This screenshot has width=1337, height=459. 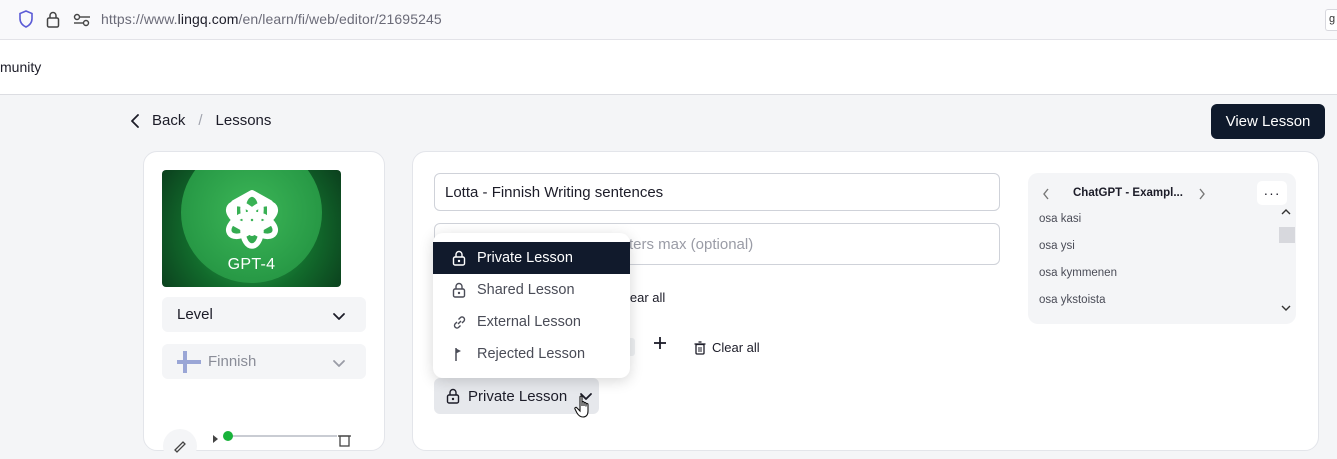 What do you see at coordinates (736, 347) in the screenshot?
I see `clear-all-label: Clear all` at bounding box center [736, 347].